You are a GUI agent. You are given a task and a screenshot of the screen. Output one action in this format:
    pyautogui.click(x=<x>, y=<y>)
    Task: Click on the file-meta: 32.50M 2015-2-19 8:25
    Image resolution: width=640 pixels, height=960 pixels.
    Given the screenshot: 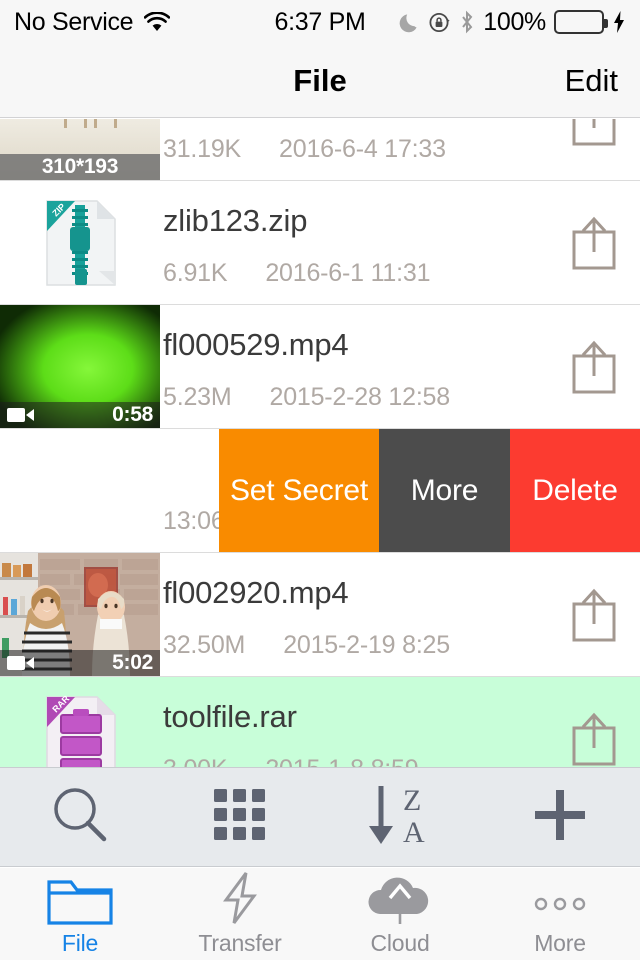 What is the action you would take?
    pyautogui.click(x=306, y=645)
    